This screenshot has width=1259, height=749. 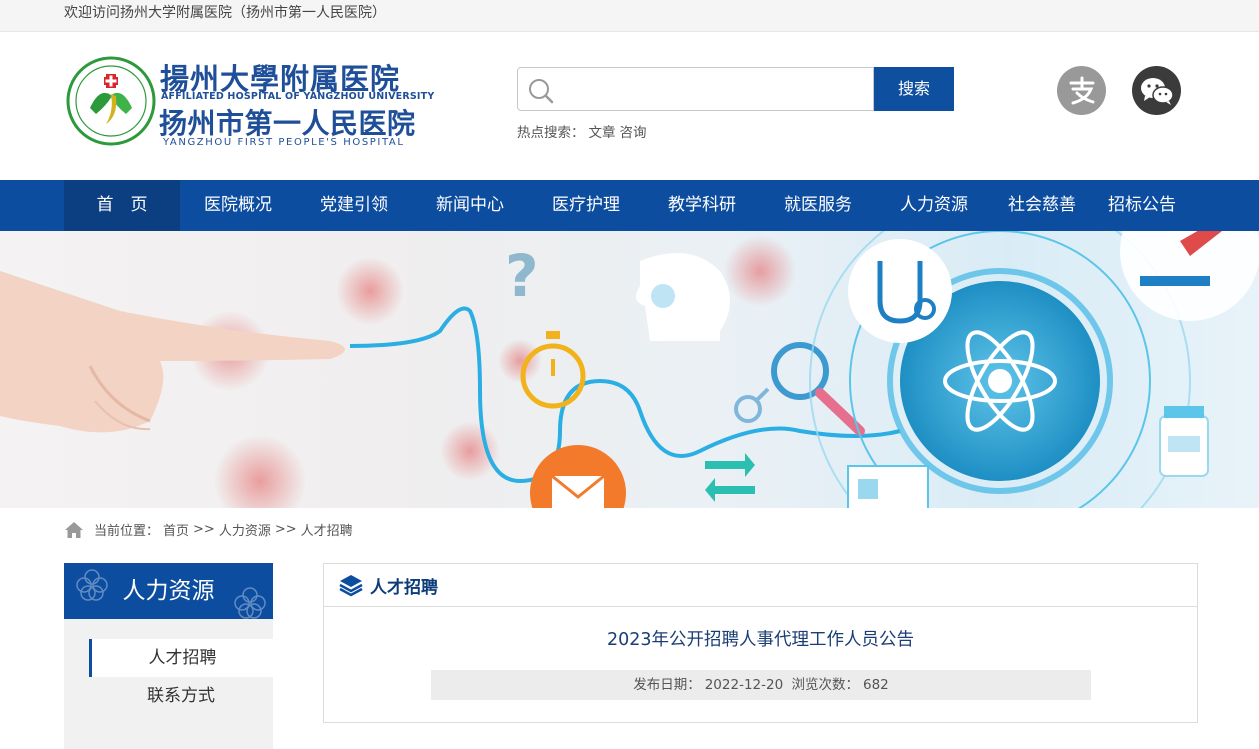 I want to click on alipay-button, so click(x=1081, y=90).